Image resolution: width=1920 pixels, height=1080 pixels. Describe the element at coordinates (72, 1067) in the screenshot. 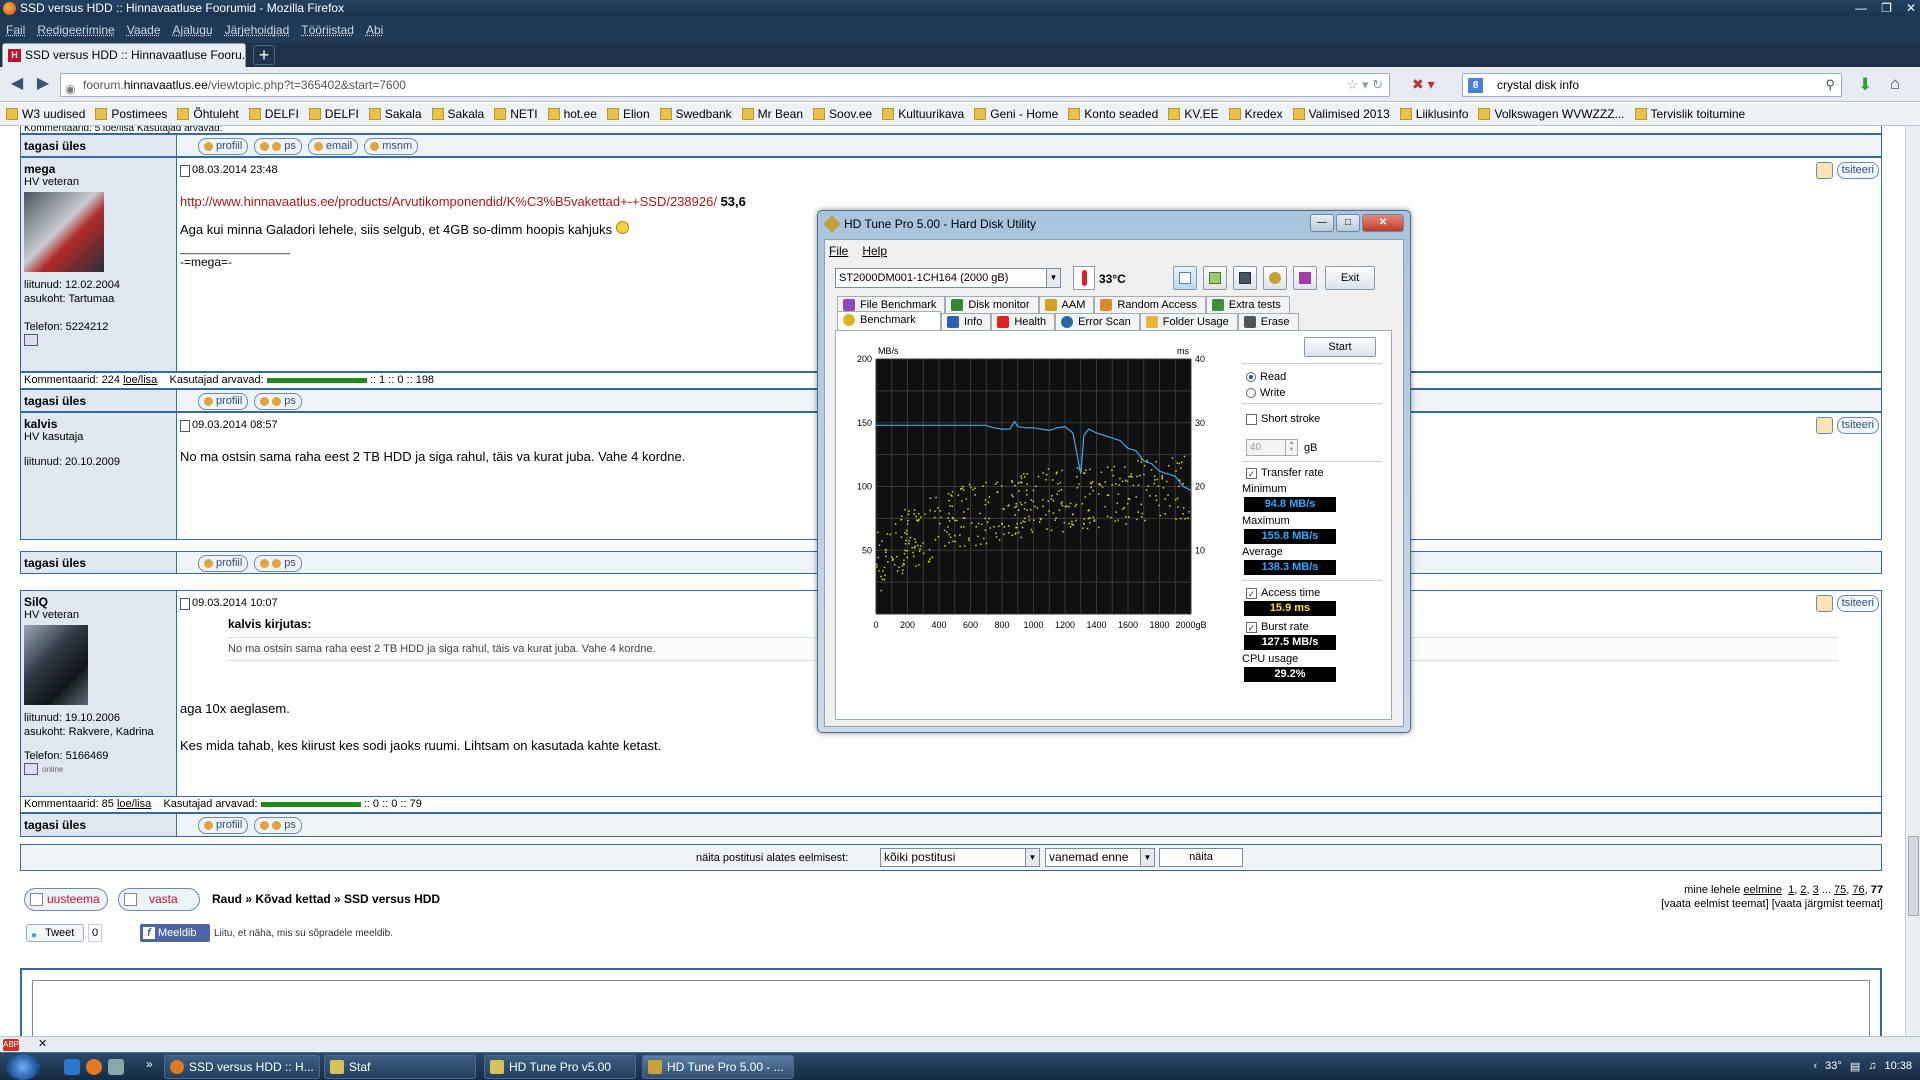

I see `ie-icon` at that location.